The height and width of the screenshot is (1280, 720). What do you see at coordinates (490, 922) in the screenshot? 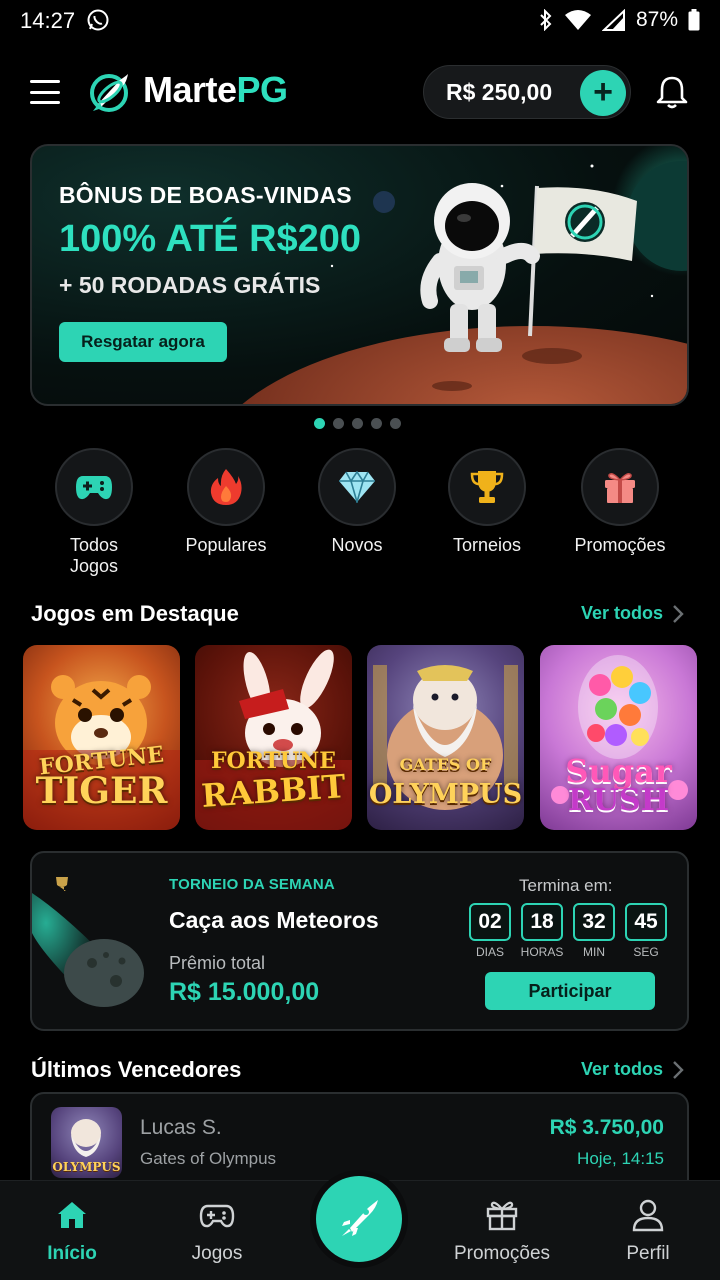
I see `countdown-days: 02` at bounding box center [490, 922].